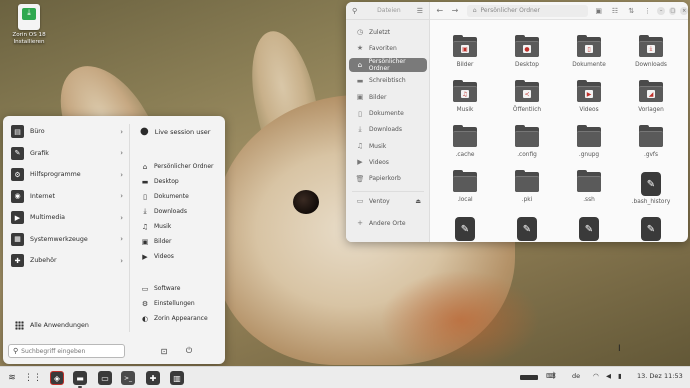  I want to click on folder-item: .local, so click(465, 186).